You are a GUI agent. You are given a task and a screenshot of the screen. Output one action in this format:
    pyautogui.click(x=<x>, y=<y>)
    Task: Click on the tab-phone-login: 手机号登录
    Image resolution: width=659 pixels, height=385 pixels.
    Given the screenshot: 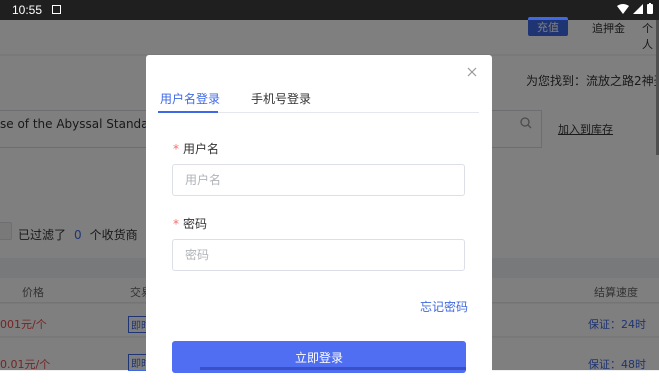 What is the action you would take?
    pyautogui.click(x=281, y=98)
    